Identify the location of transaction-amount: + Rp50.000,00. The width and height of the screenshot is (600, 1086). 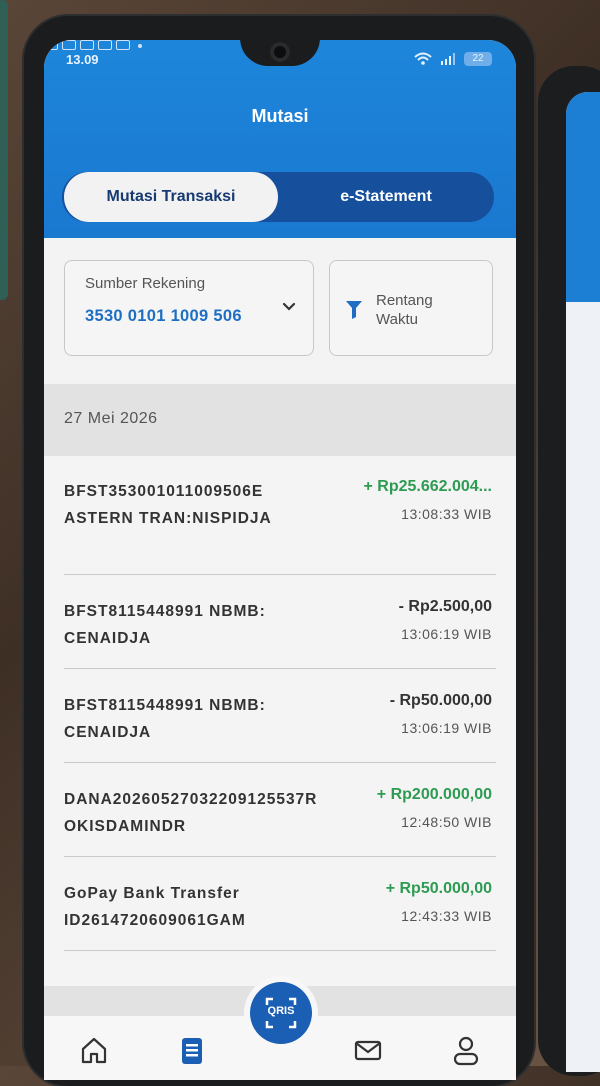
(438, 888).